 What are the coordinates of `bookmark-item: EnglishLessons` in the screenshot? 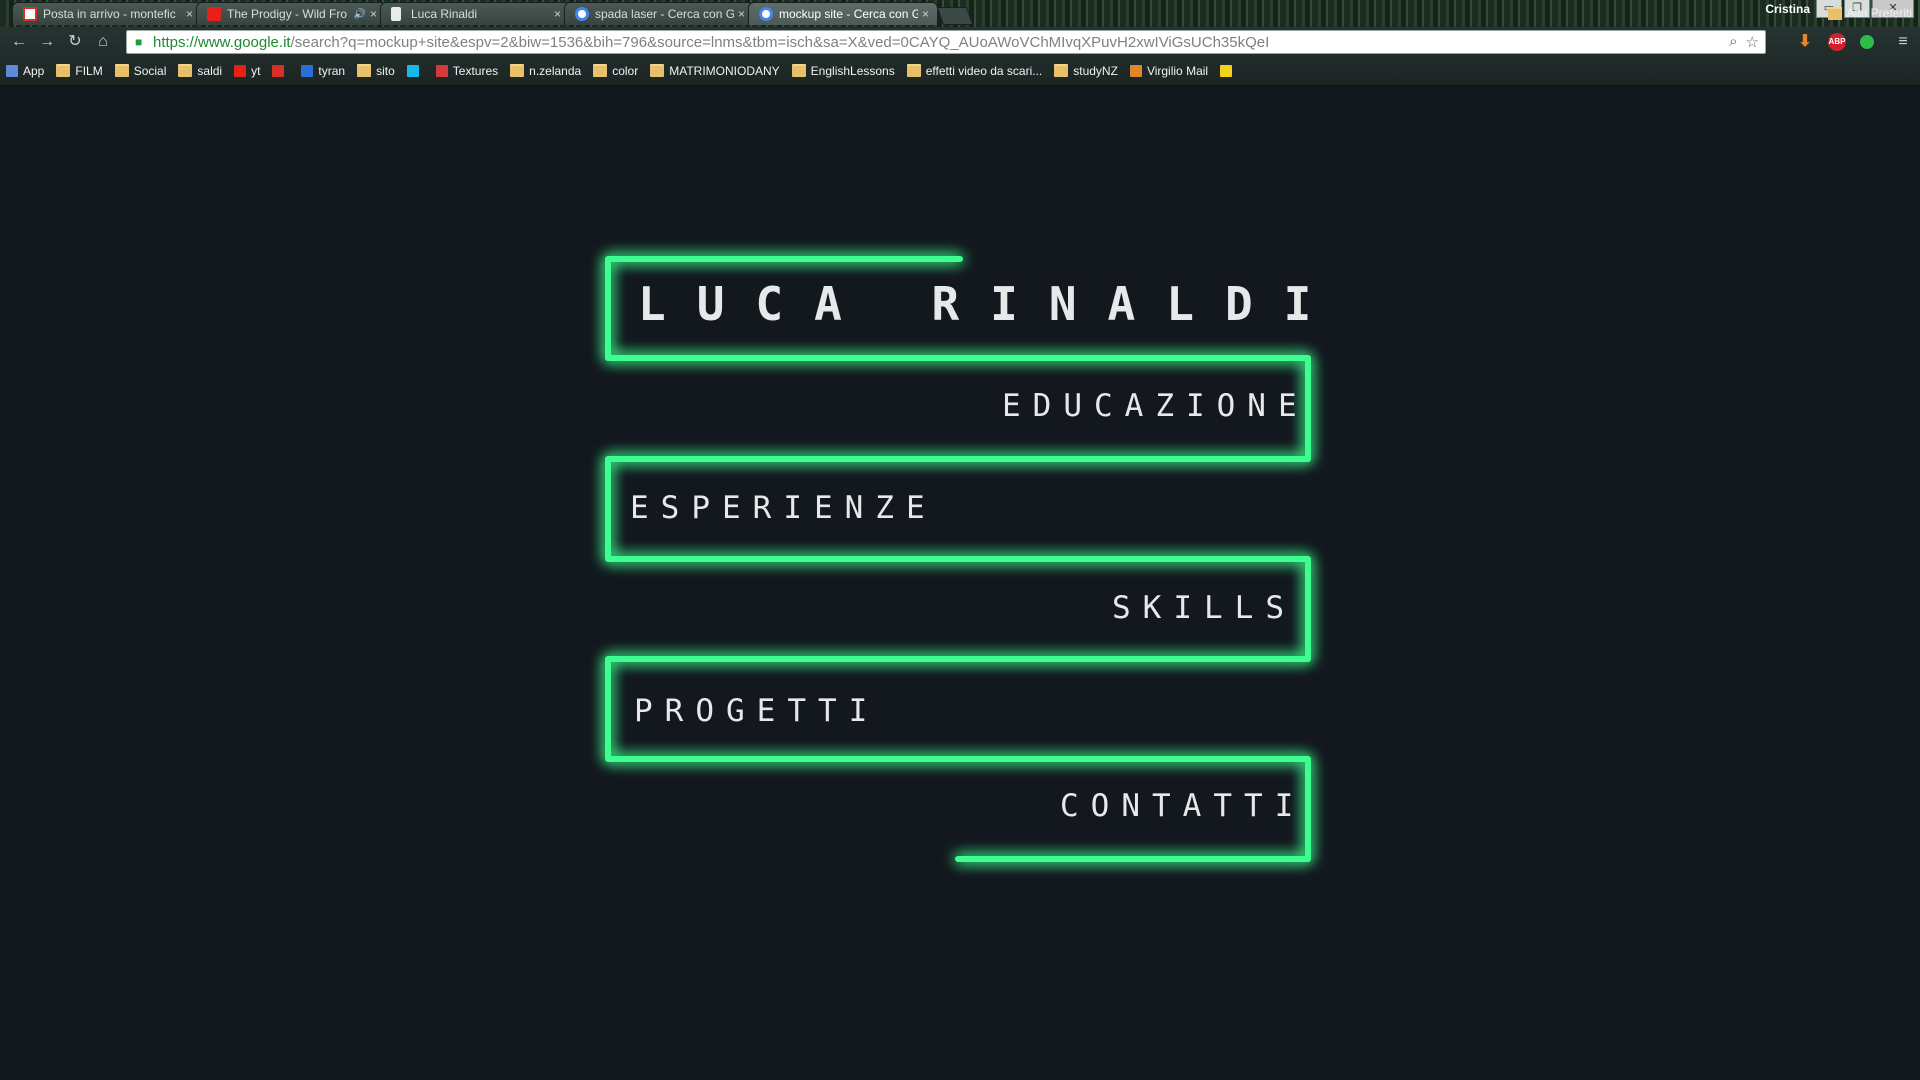 It's located at (843, 70).